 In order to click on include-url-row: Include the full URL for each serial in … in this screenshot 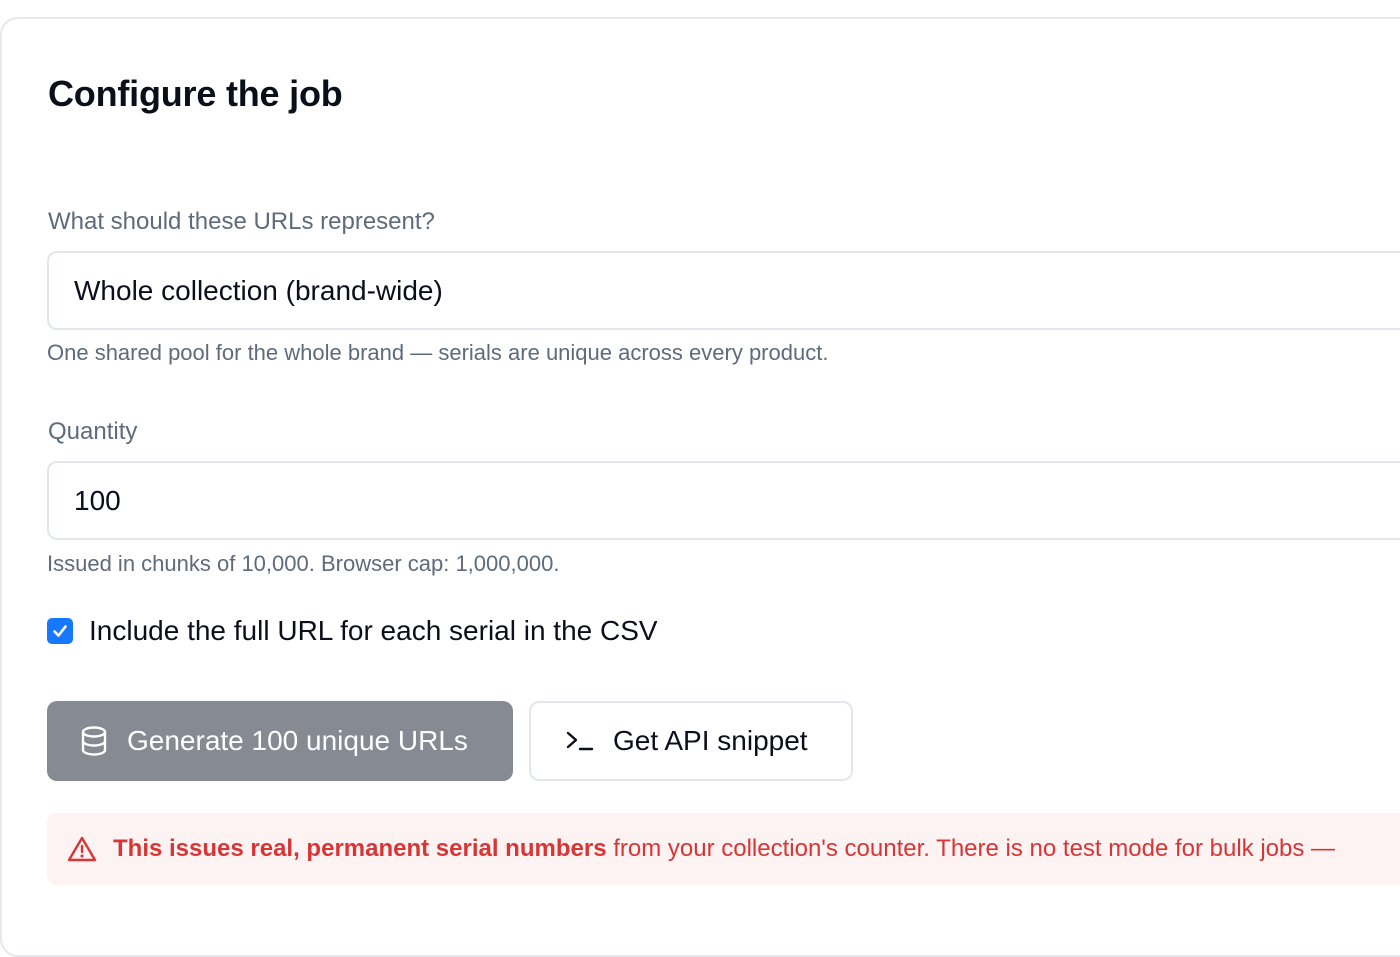, I will do `click(352, 631)`.